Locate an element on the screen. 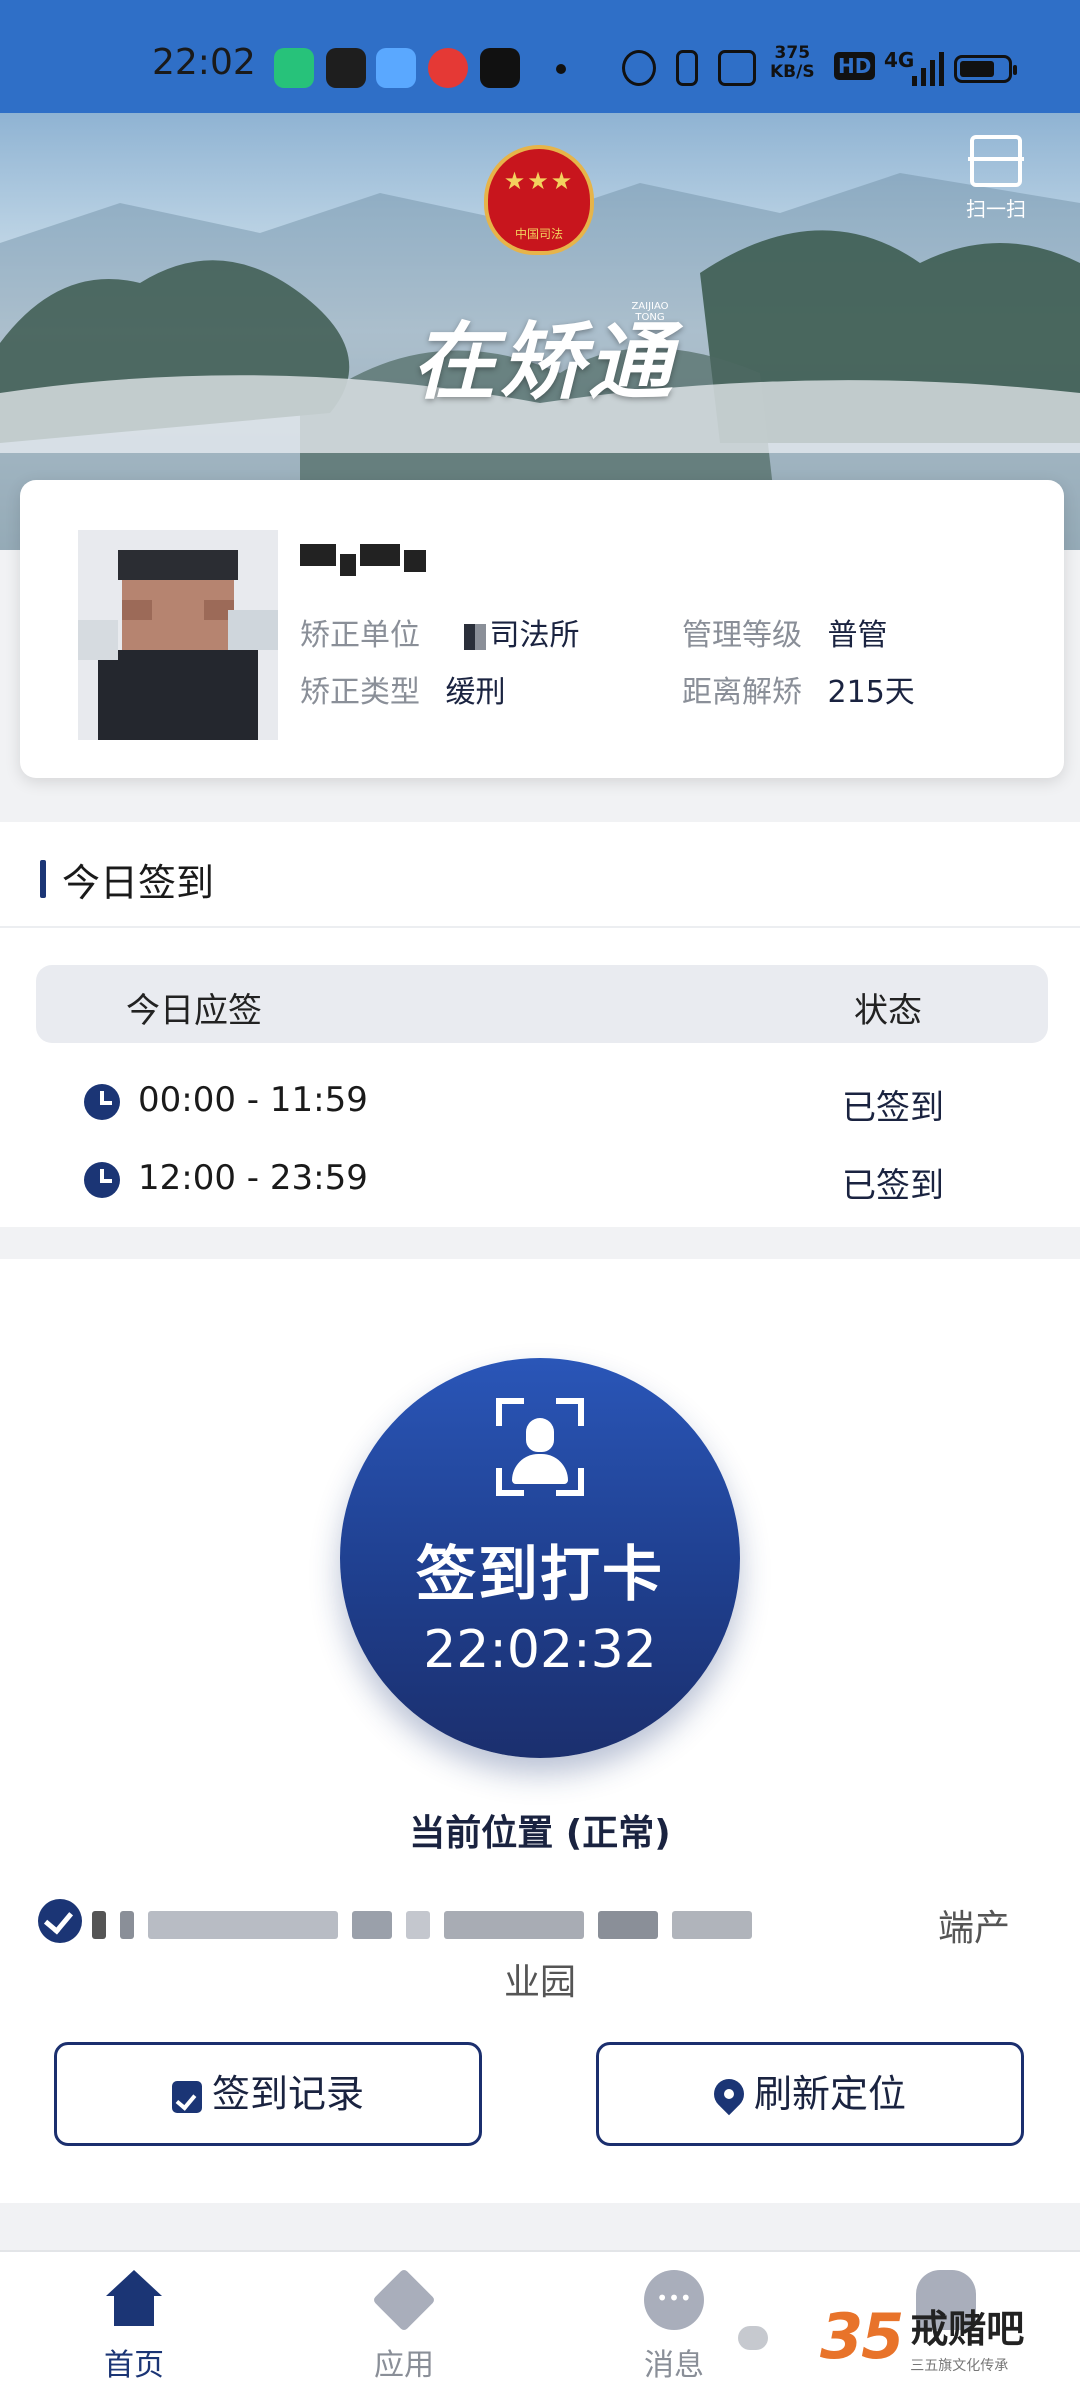 This screenshot has height=2402, width=1080. divider is located at coordinates (540, 927).